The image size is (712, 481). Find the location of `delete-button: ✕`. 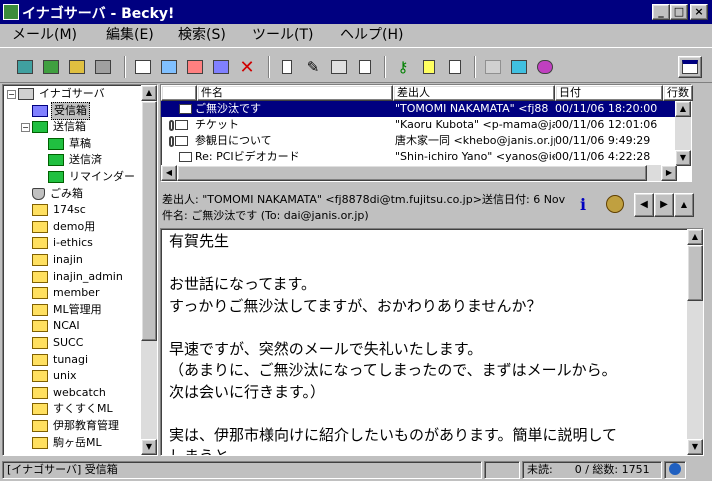

delete-button: ✕ is located at coordinates (247, 67).